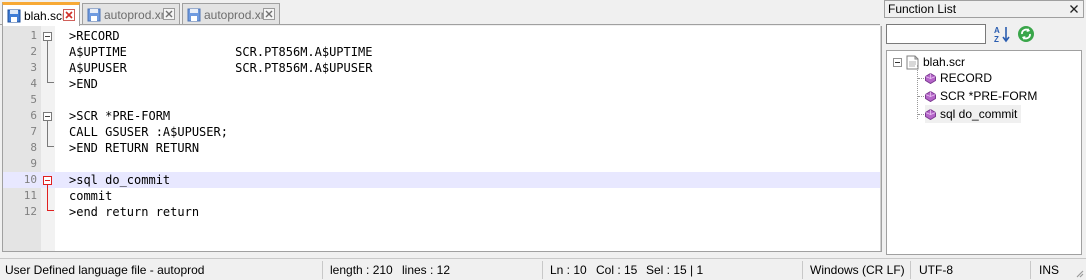 This screenshot has height=280, width=1086. I want to click on svg-text: Z, so click(996, 39).